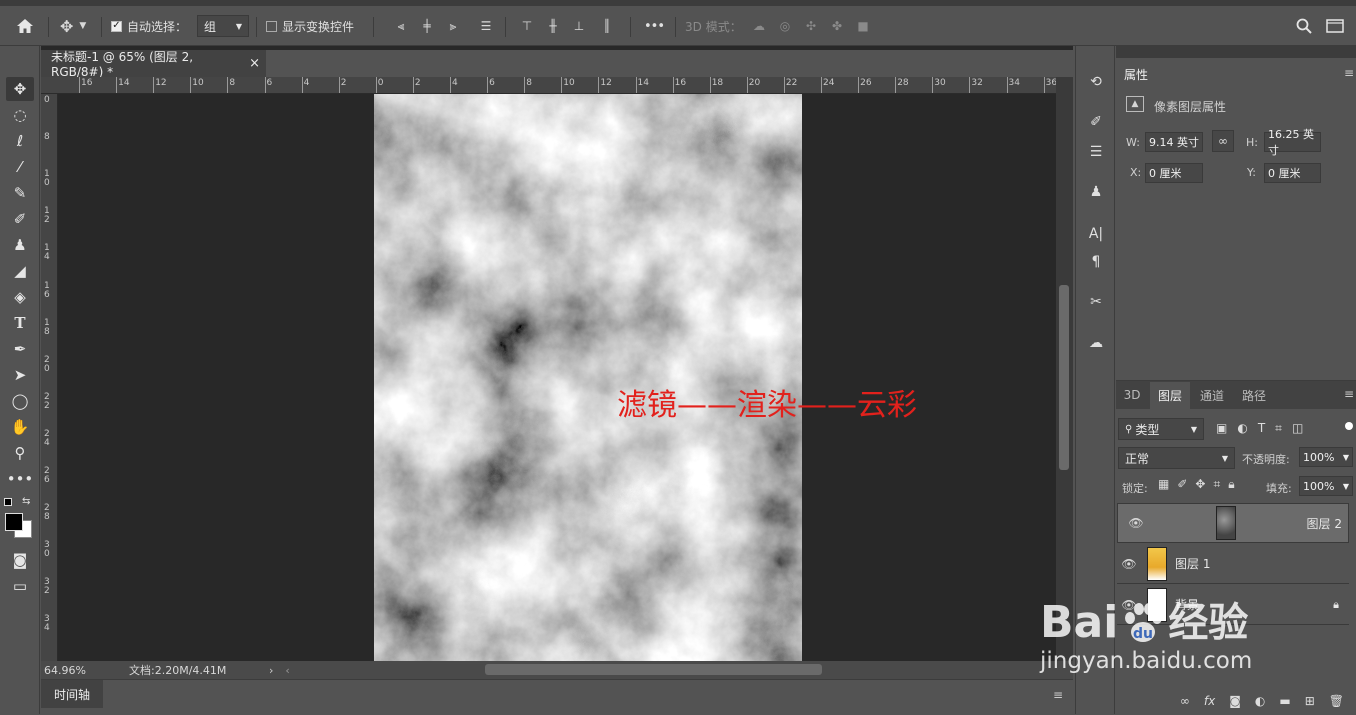 The width and height of the screenshot is (1356, 715). I want to click on align-left-icon: ⫷, so click(401, 26).